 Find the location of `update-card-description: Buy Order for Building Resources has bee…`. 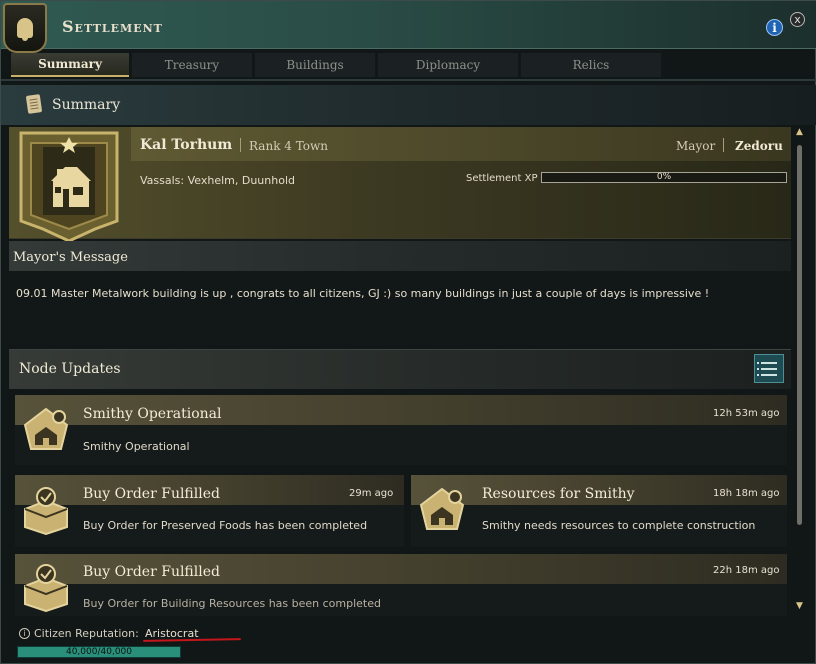

update-card-description: Buy Order for Building Resources has bee… is located at coordinates (232, 603).